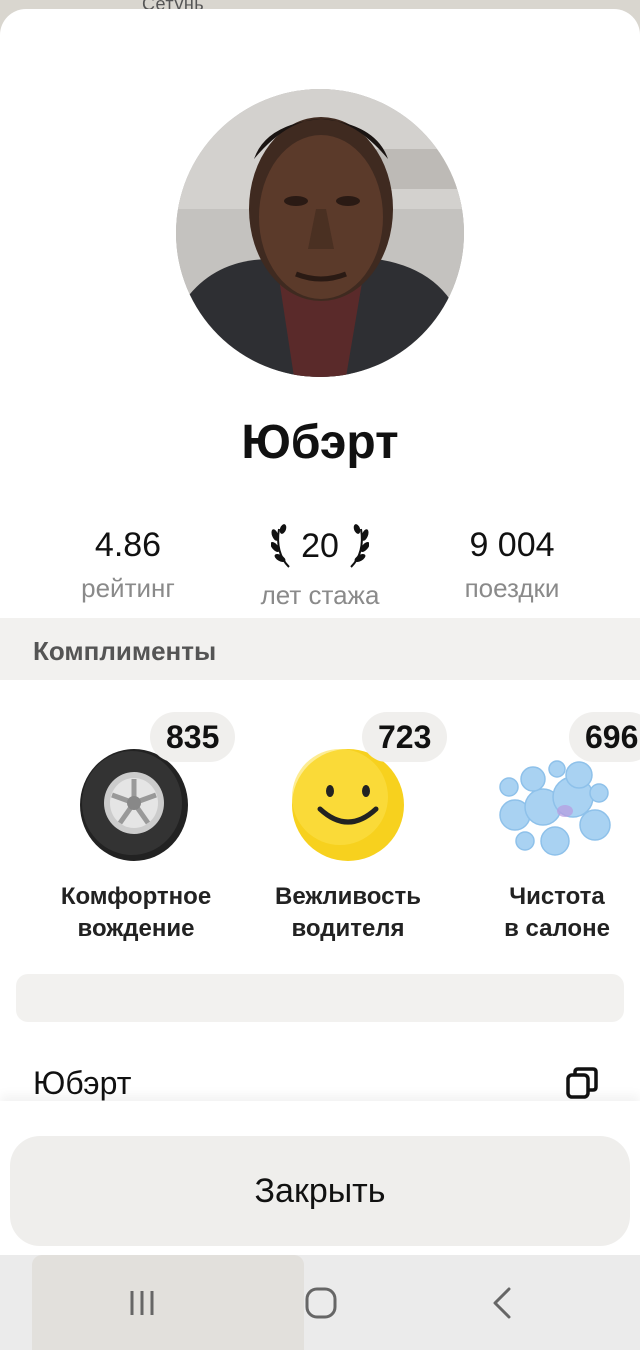  What do you see at coordinates (604, 737) in the screenshot?
I see `compliment-count: 696` at bounding box center [604, 737].